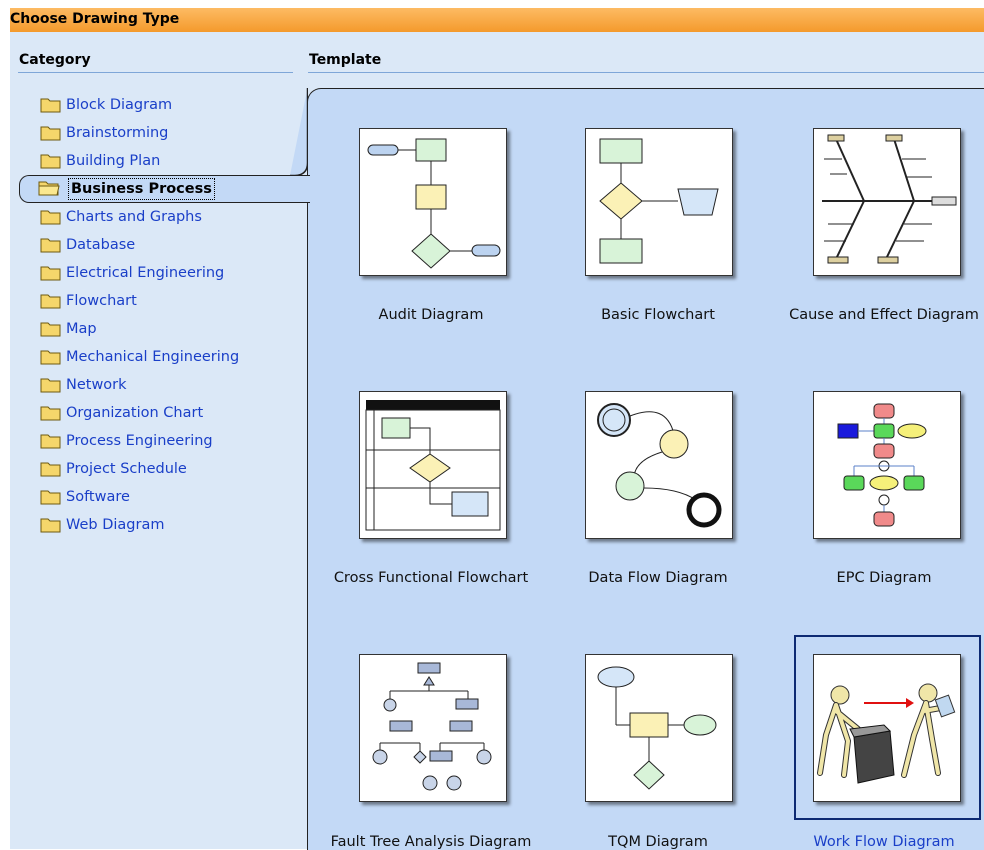 The width and height of the screenshot is (984, 850). I want to click on template-label: TQM Diagram, so click(658, 842).